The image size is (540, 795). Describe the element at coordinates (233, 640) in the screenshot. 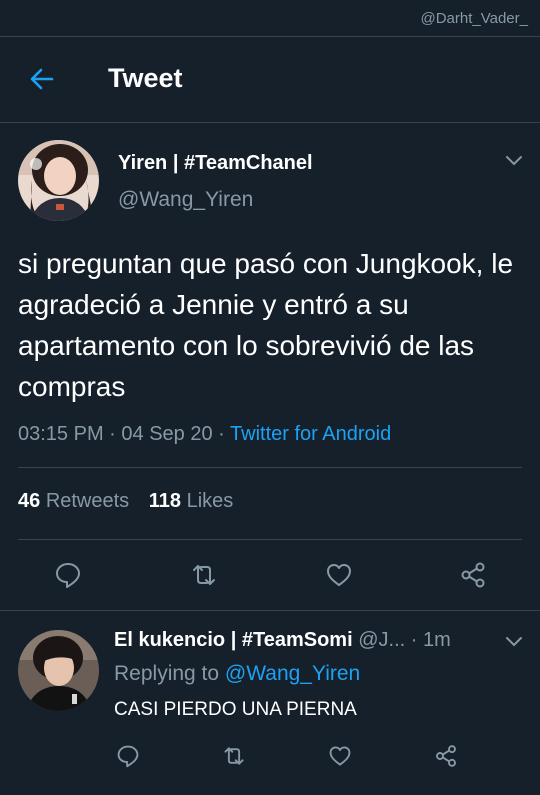

I see `reply-author-name: El kukencio | #TeamSomi` at that location.